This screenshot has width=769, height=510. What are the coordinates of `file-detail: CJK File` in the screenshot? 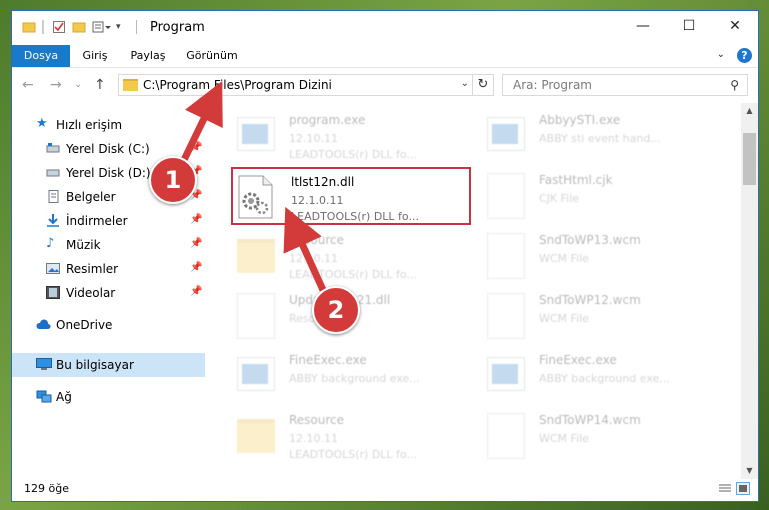 It's located at (559, 198).